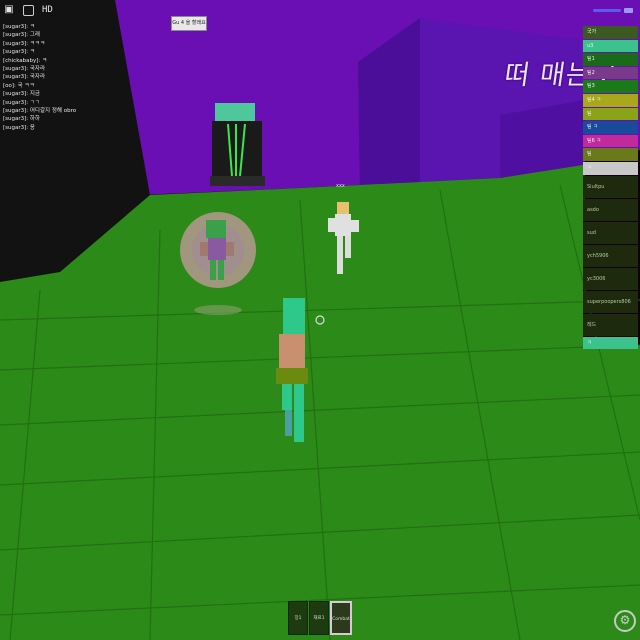 This screenshot has width=640, height=640. What do you see at coordinates (21, 119) in the screenshot?
I see `chat-message: [sugar3]: 하하` at bounding box center [21, 119].